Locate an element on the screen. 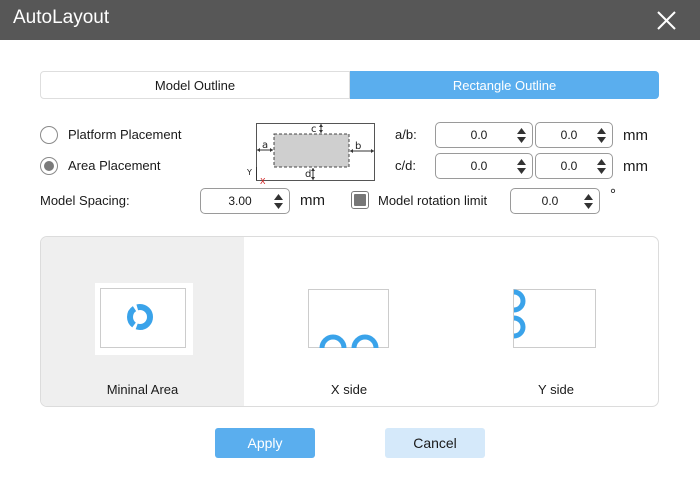 This screenshot has height=483, width=700. diagram-label-c: c is located at coordinates (314, 129).